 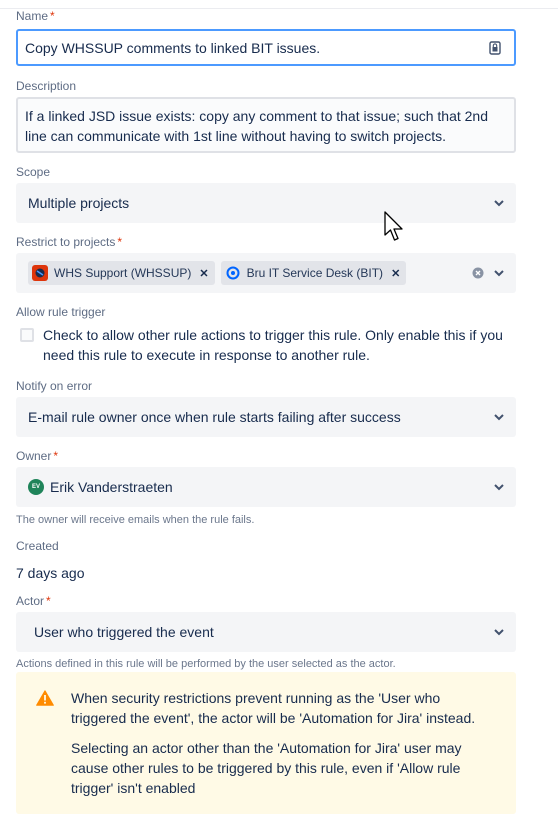 I want to click on owner-select: EV Erik Vanderstraeten, so click(x=266, y=487).